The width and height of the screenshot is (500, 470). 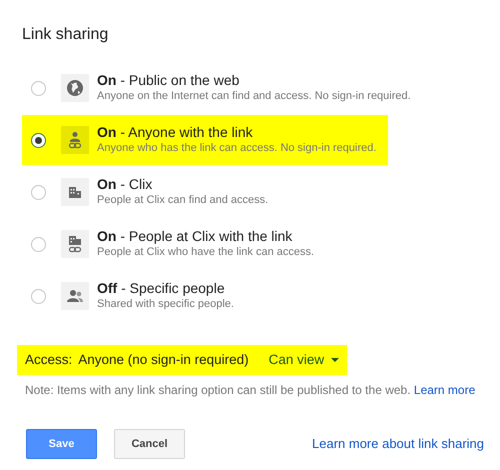 What do you see at coordinates (75, 88) in the screenshot?
I see `globe-icon` at bounding box center [75, 88].